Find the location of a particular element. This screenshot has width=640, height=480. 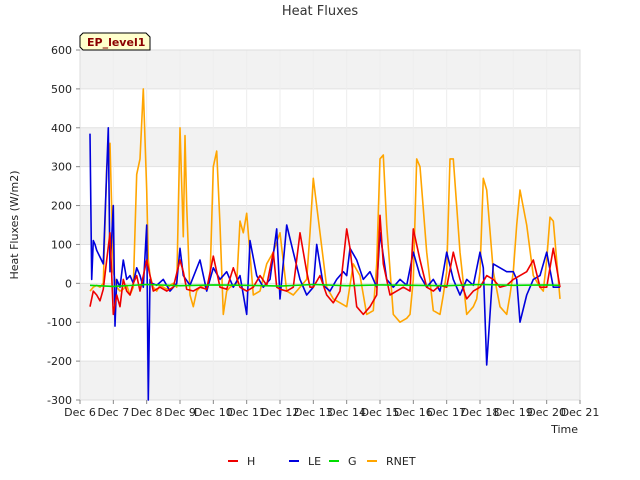

badge-label: EP_level1 is located at coordinates (116, 42).